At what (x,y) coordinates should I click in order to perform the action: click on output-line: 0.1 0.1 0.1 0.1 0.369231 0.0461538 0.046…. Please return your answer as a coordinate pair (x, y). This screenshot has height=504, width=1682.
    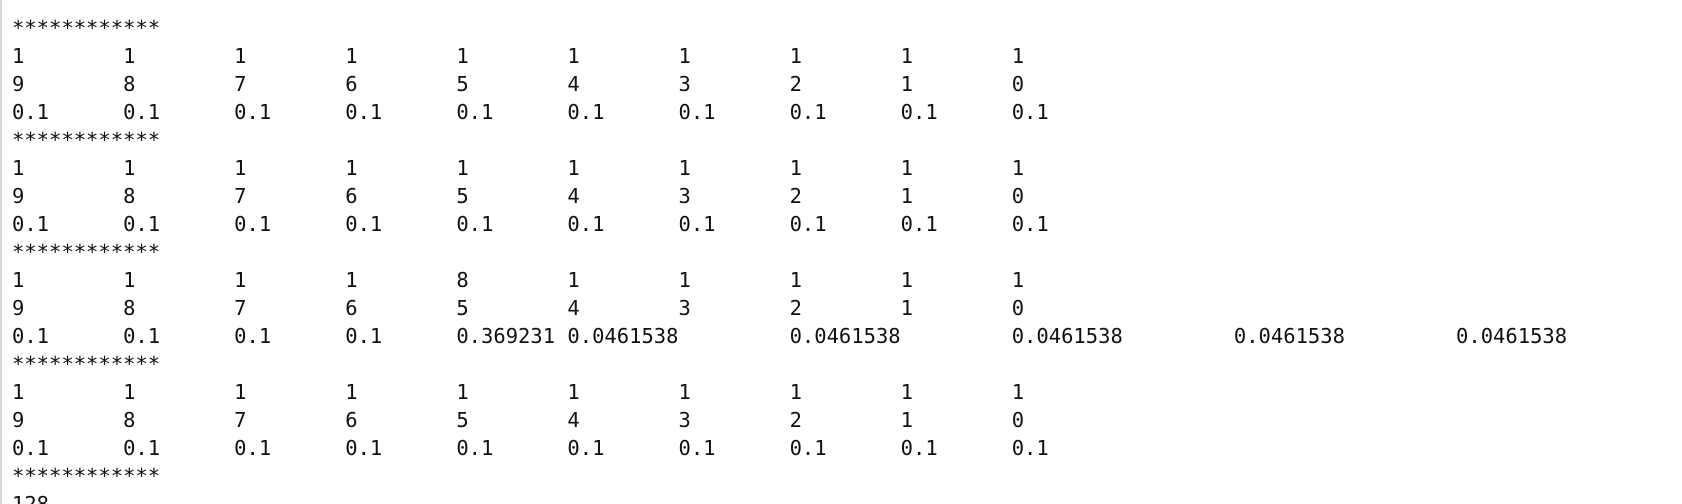
    Looking at the image, I should click on (790, 336).